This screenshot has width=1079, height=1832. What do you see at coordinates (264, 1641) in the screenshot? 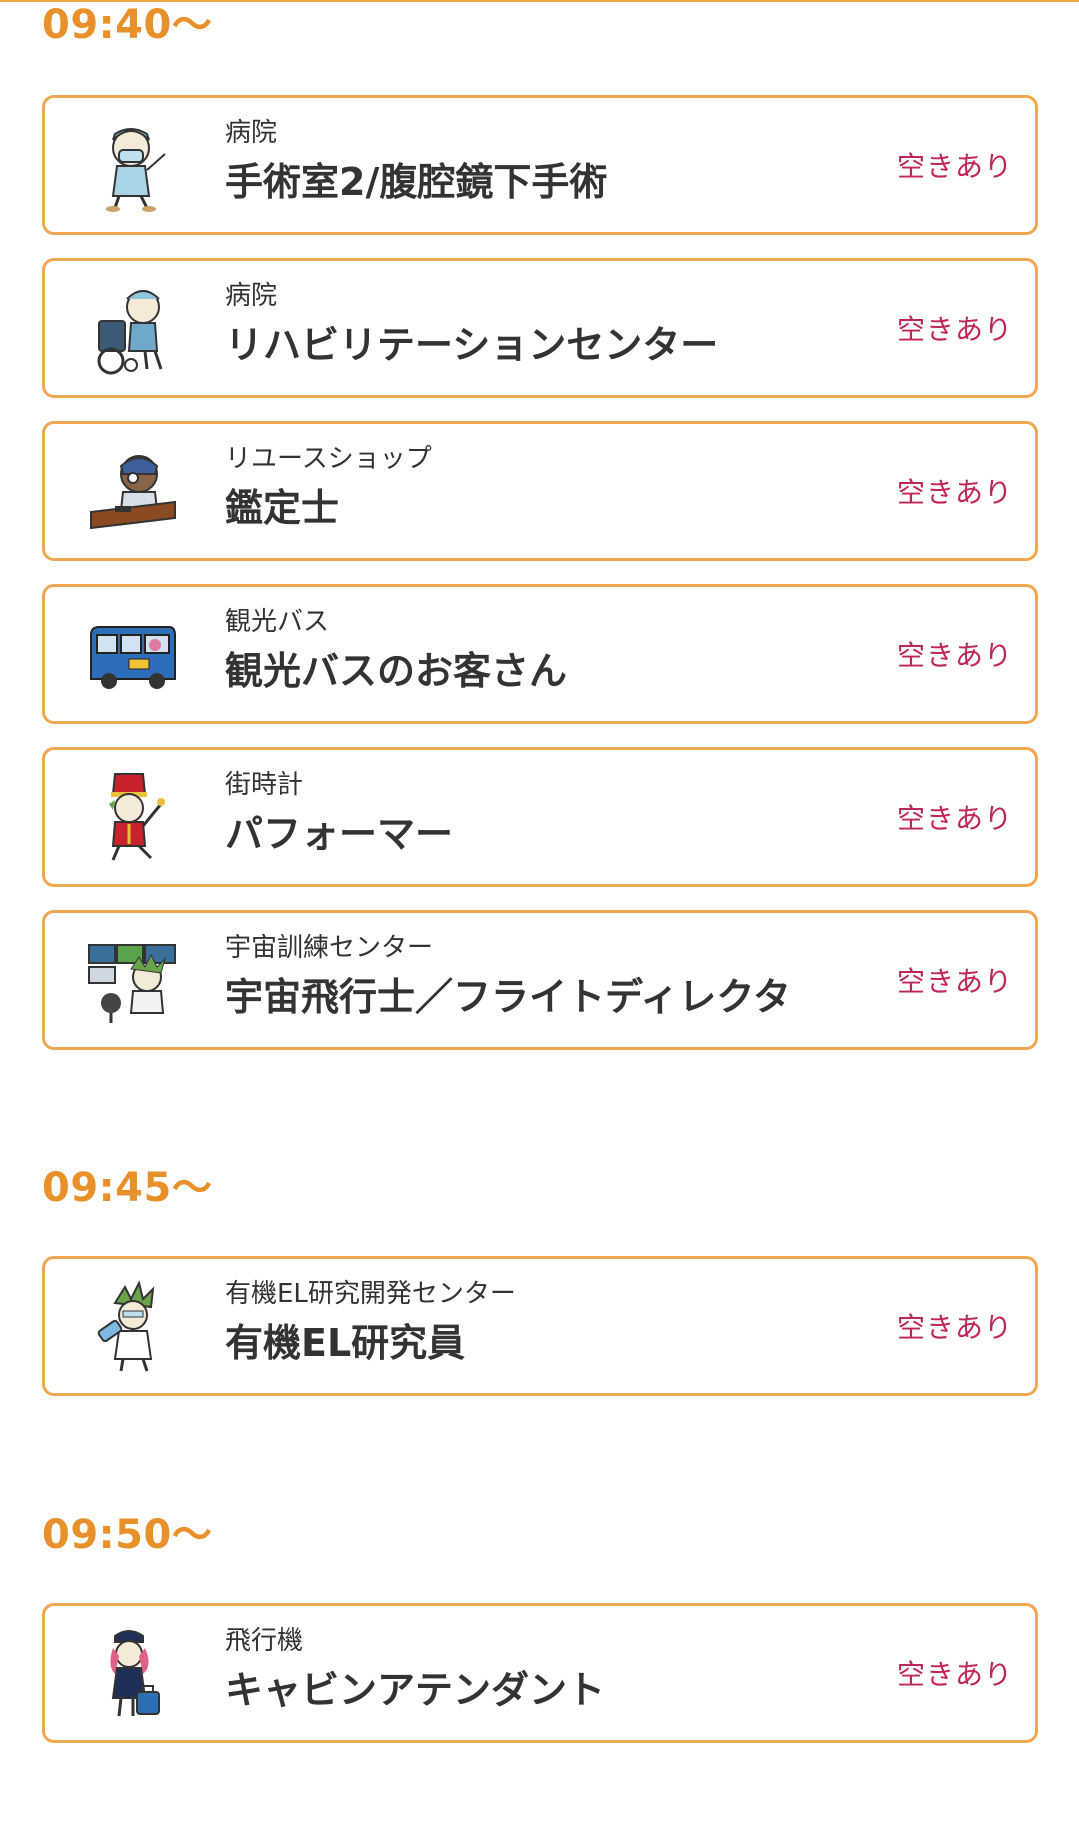
I see `job-category: 飛行機` at bounding box center [264, 1641].